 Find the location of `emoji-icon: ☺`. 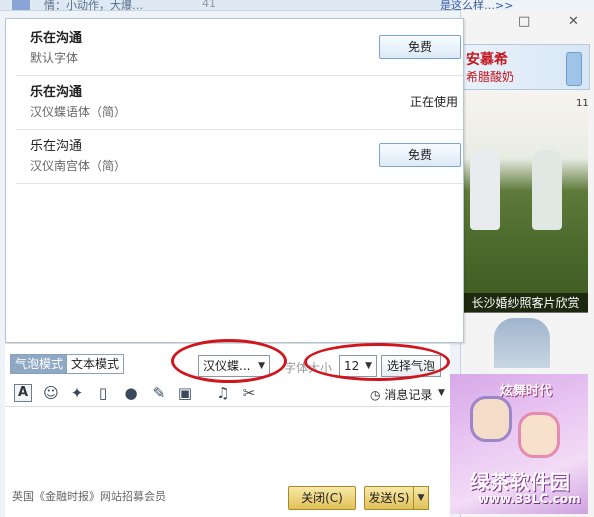

emoji-icon: ☺ is located at coordinates (51, 393).